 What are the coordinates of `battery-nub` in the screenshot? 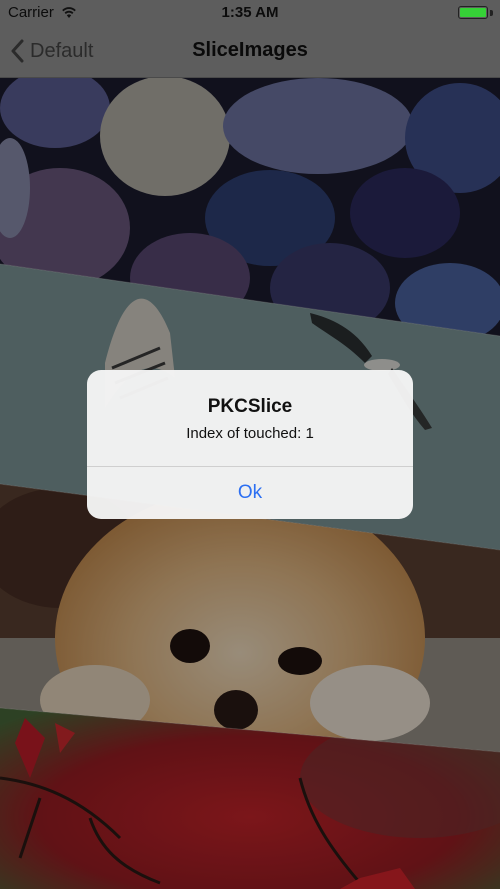 It's located at (491, 13).